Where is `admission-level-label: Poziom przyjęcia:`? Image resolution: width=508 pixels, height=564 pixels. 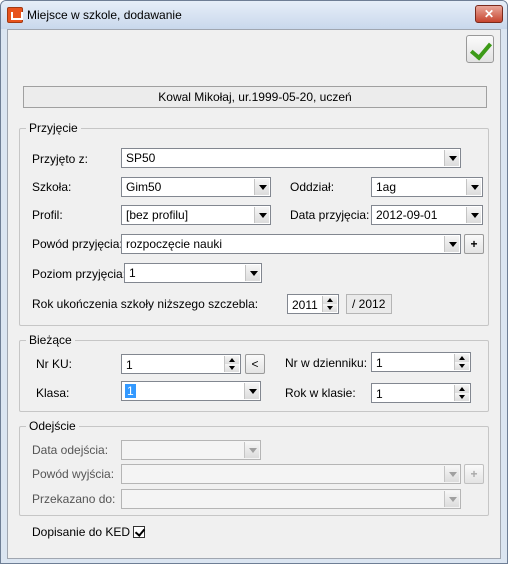 admission-level-label: Poziom przyjęcia: is located at coordinates (79, 274).